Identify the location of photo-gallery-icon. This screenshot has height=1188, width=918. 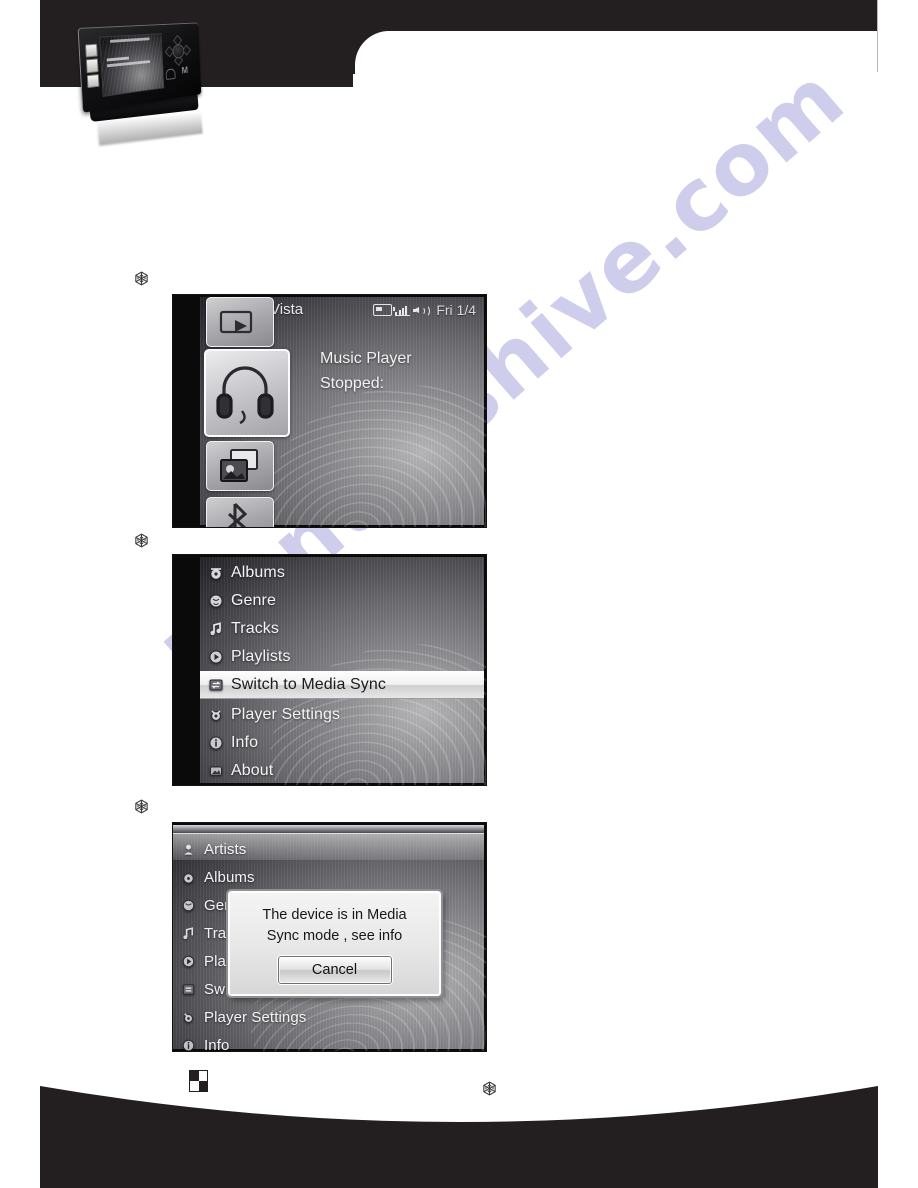
(239, 465).